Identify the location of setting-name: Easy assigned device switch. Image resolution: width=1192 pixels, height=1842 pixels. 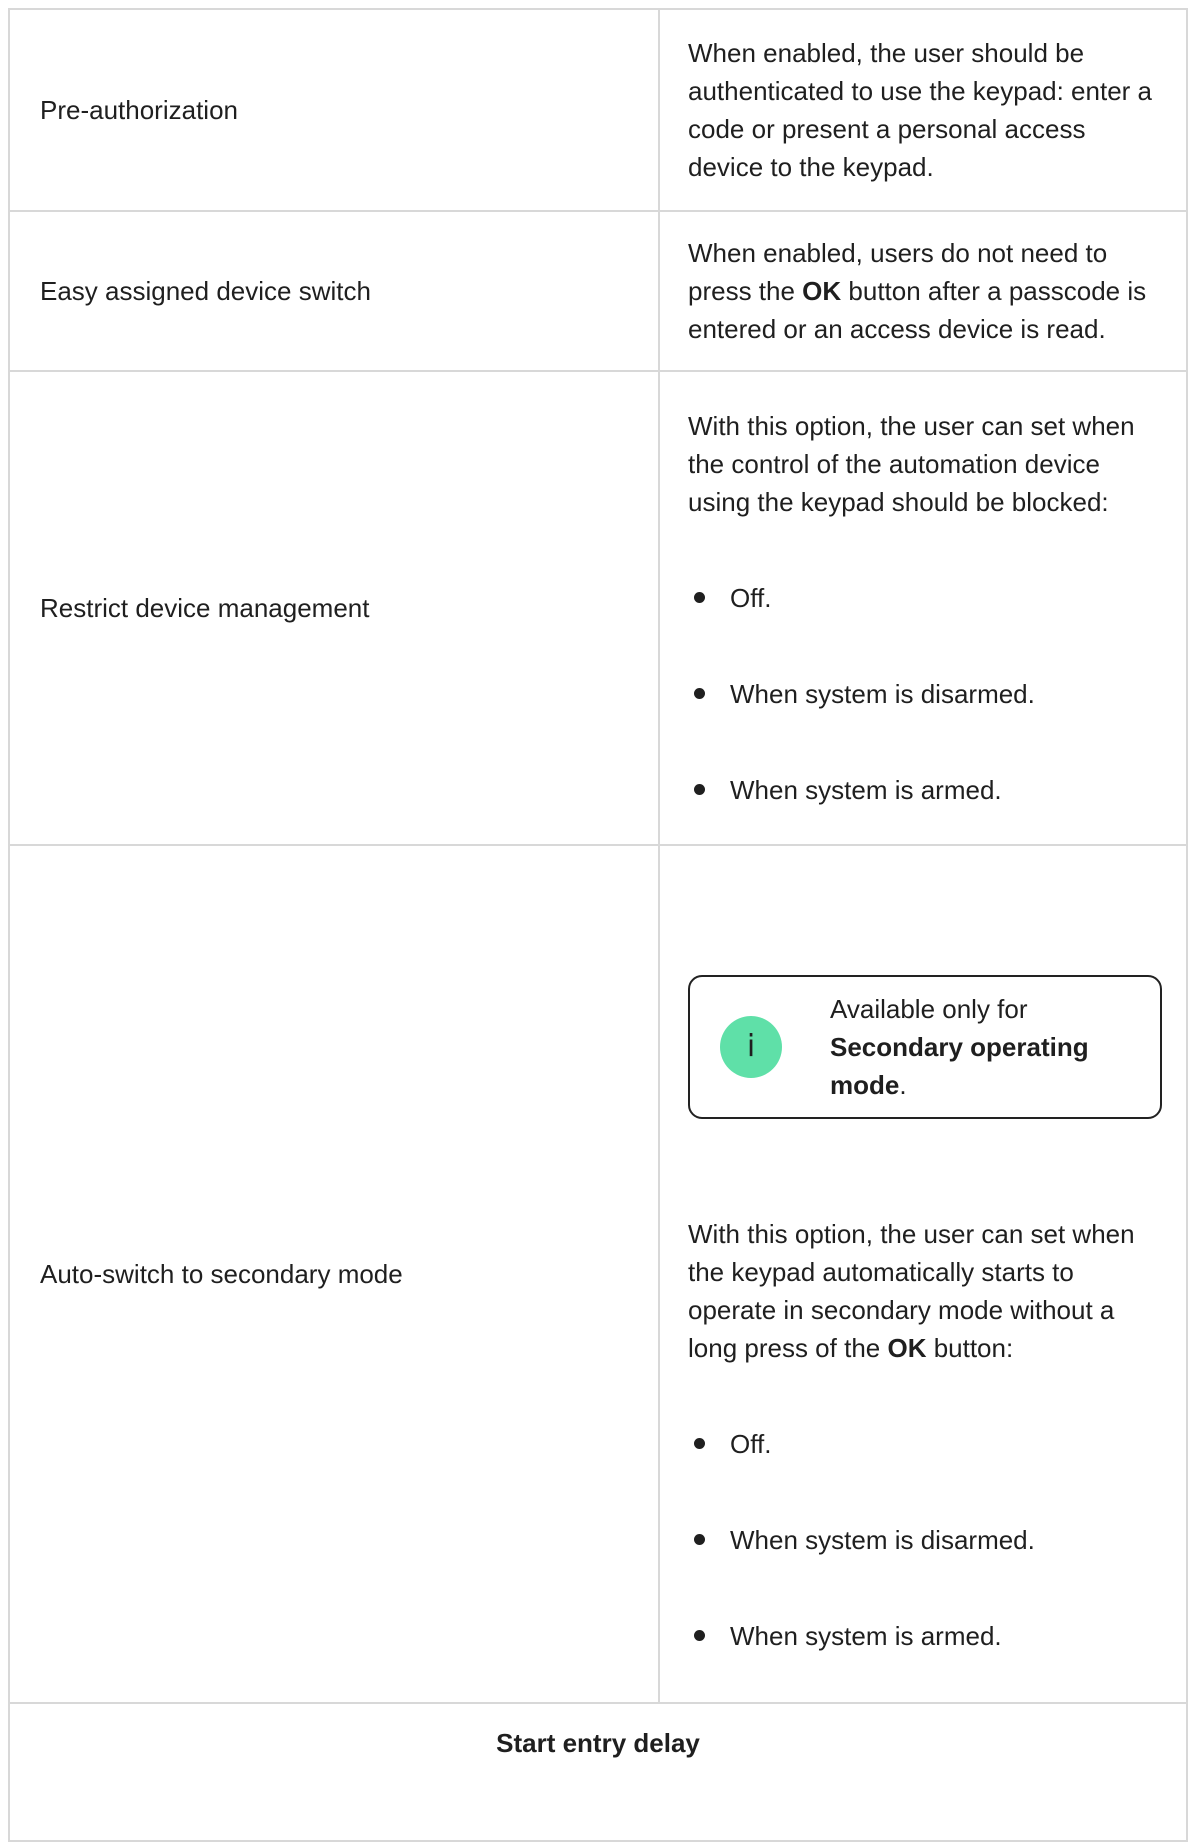
(335, 291).